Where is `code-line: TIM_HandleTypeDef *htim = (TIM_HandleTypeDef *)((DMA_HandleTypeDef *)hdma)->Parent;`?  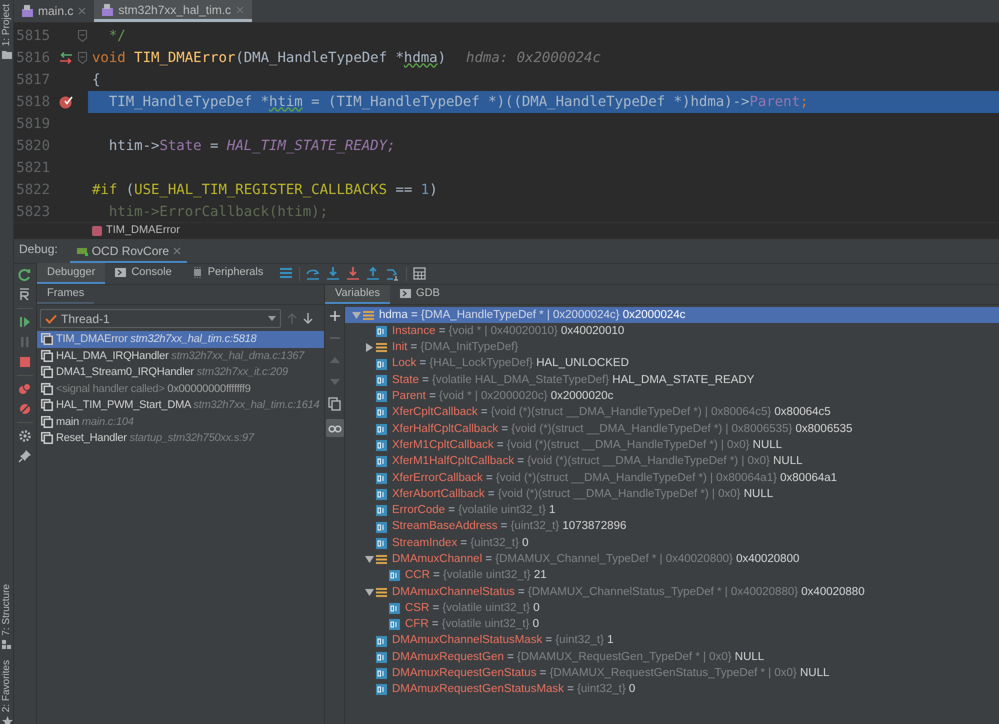
code-line: TIM_HandleTypeDef *htim = (TIM_HandleTypeDef *)((DMA_HandleTypeDef *)hdma)->Parent; is located at coordinates (458, 102).